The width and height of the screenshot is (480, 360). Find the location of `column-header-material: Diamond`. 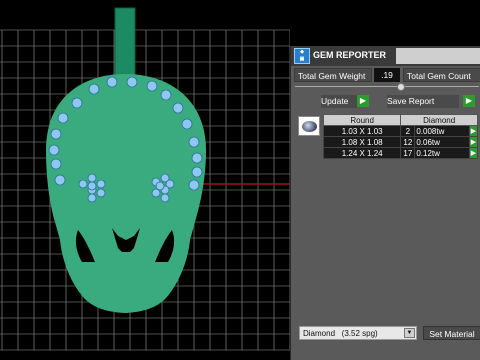

column-header-material: Diamond is located at coordinates (439, 120).